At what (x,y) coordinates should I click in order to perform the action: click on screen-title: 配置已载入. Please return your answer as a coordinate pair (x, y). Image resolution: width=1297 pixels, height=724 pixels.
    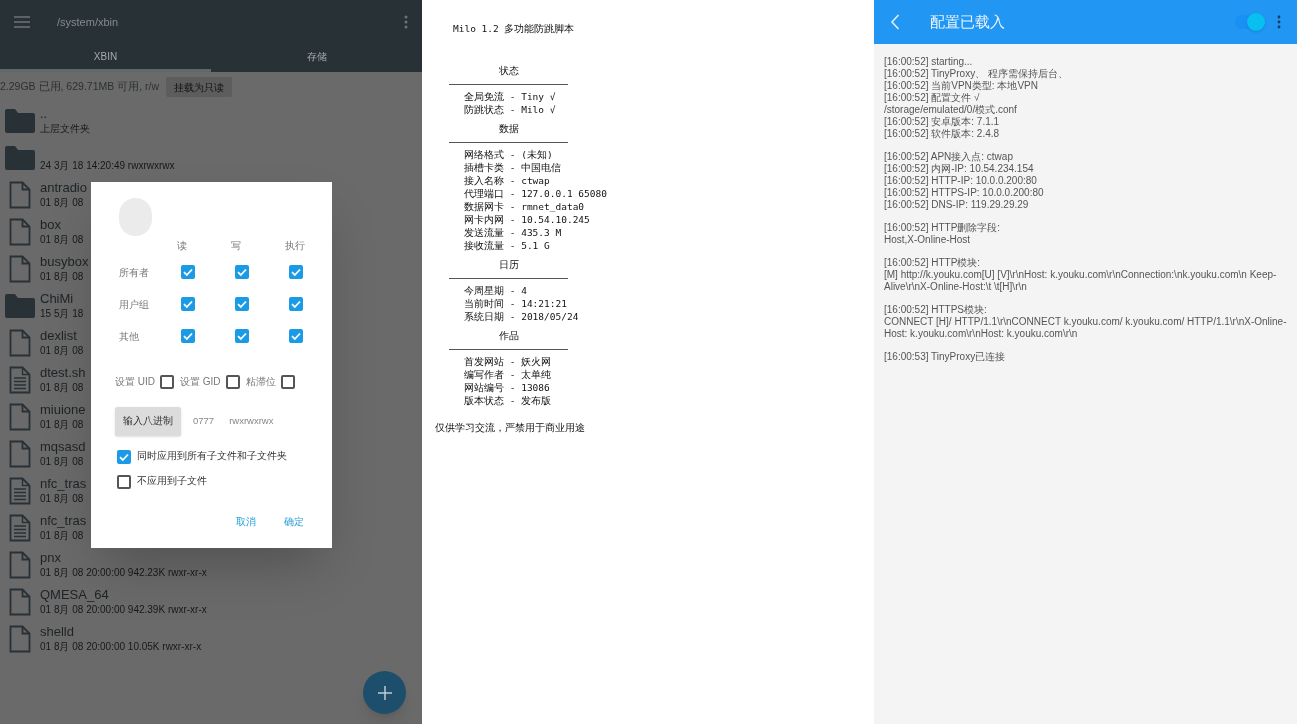
    Looking at the image, I should click on (968, 21).